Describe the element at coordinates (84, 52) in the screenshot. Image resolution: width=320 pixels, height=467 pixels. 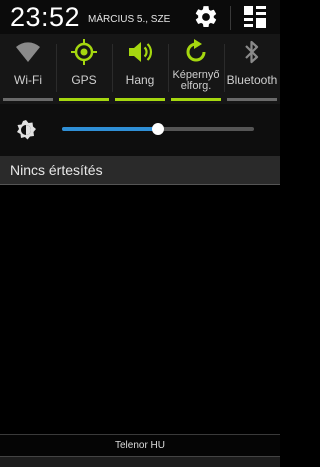
I see `gps-icon` at that location.